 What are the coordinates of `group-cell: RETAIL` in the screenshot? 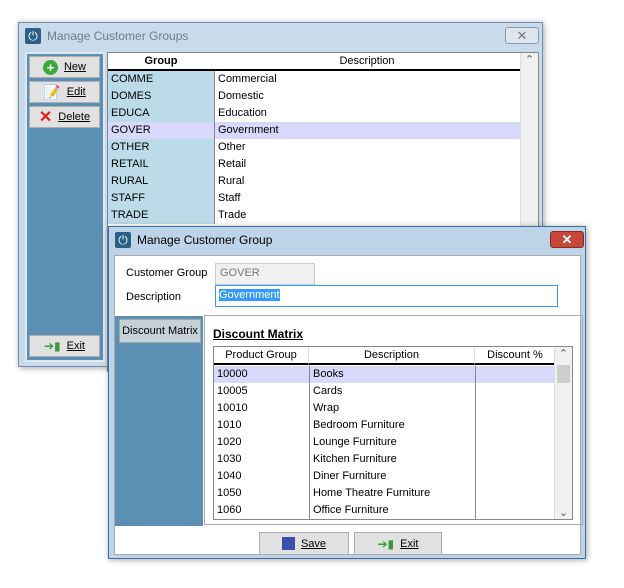 It's located at (161, 164).